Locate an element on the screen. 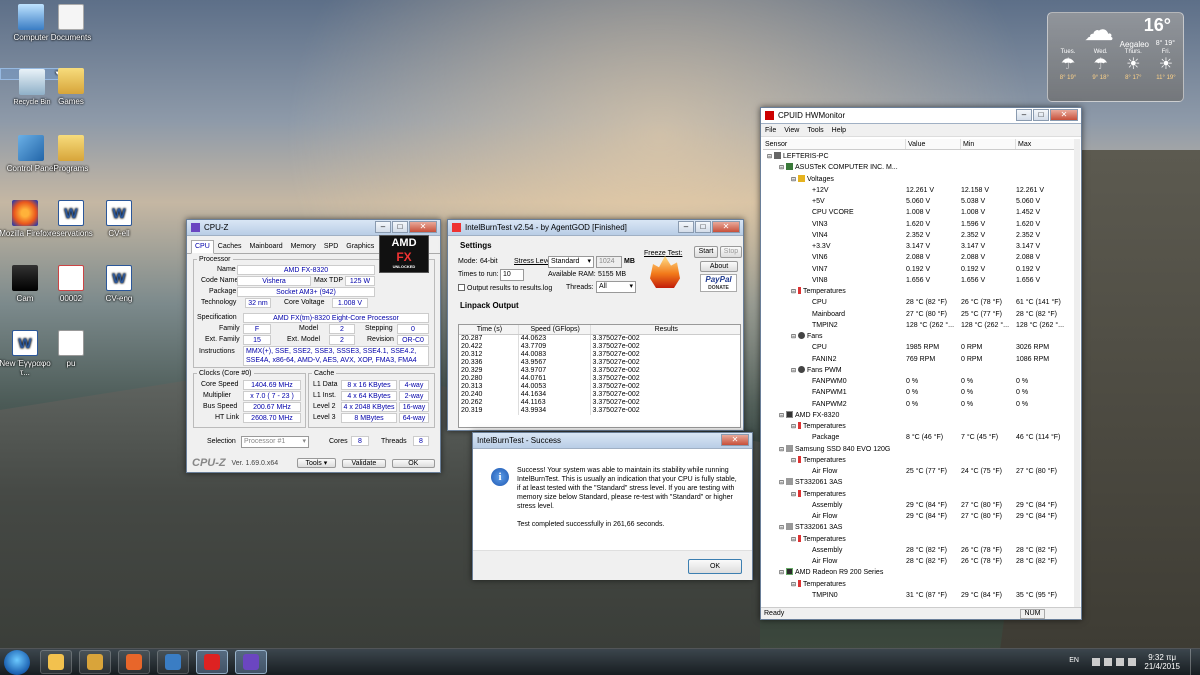 The height and width of the screenshot is (675, 1200). tray-chevron-icon is located at coordinates (1096, 662).